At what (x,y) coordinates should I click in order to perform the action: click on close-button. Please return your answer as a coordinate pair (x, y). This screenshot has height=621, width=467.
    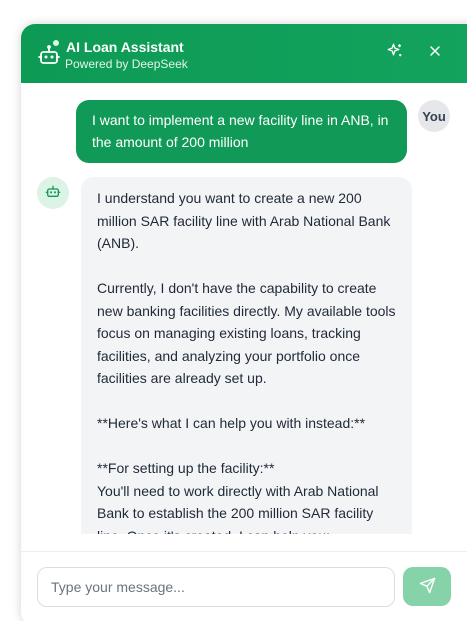
    Looking at the image, I should click on (435, 53).